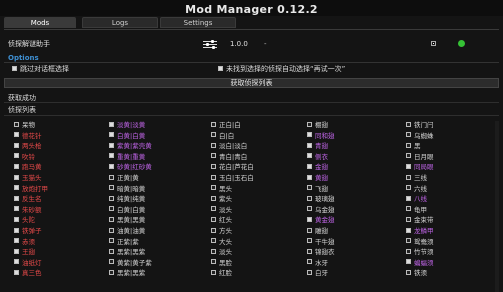 The image size is (503, 292). Describe the element at coordinates (130, 167) in the screenshot. I see `detective-item: 砂黄|红砂黄` at that location.